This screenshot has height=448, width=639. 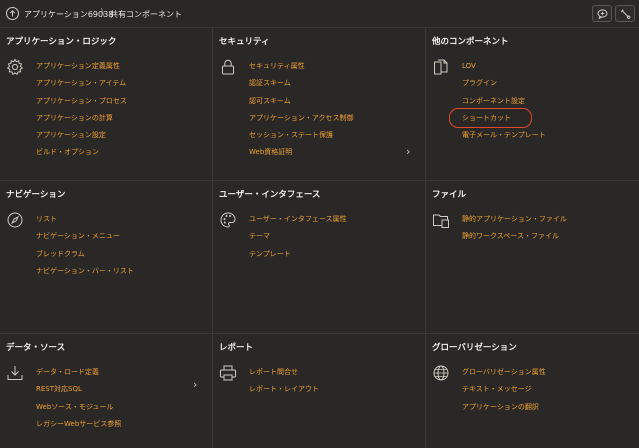 What do you see at coordinates (504, 138) in the screenshot?
I see `link-email-templates: 電子メール・テンプレート` at bounding box center [504, 138].